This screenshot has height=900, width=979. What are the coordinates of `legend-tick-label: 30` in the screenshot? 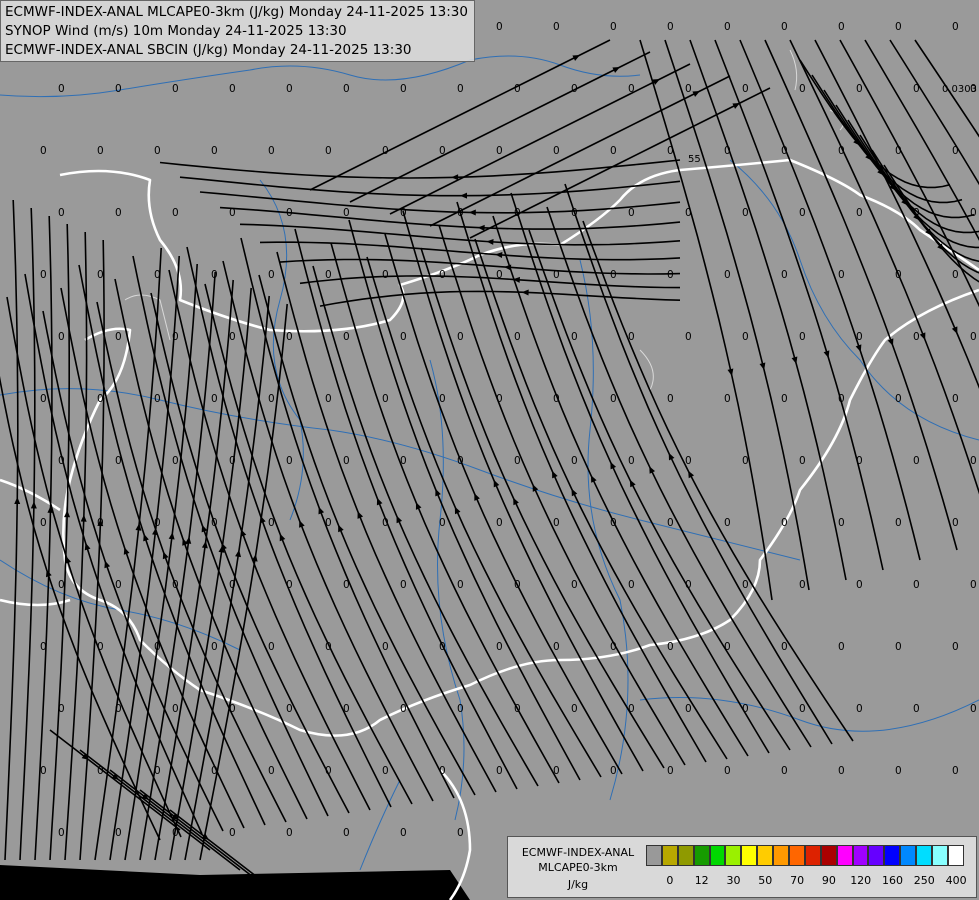 It's located at (733, 880).